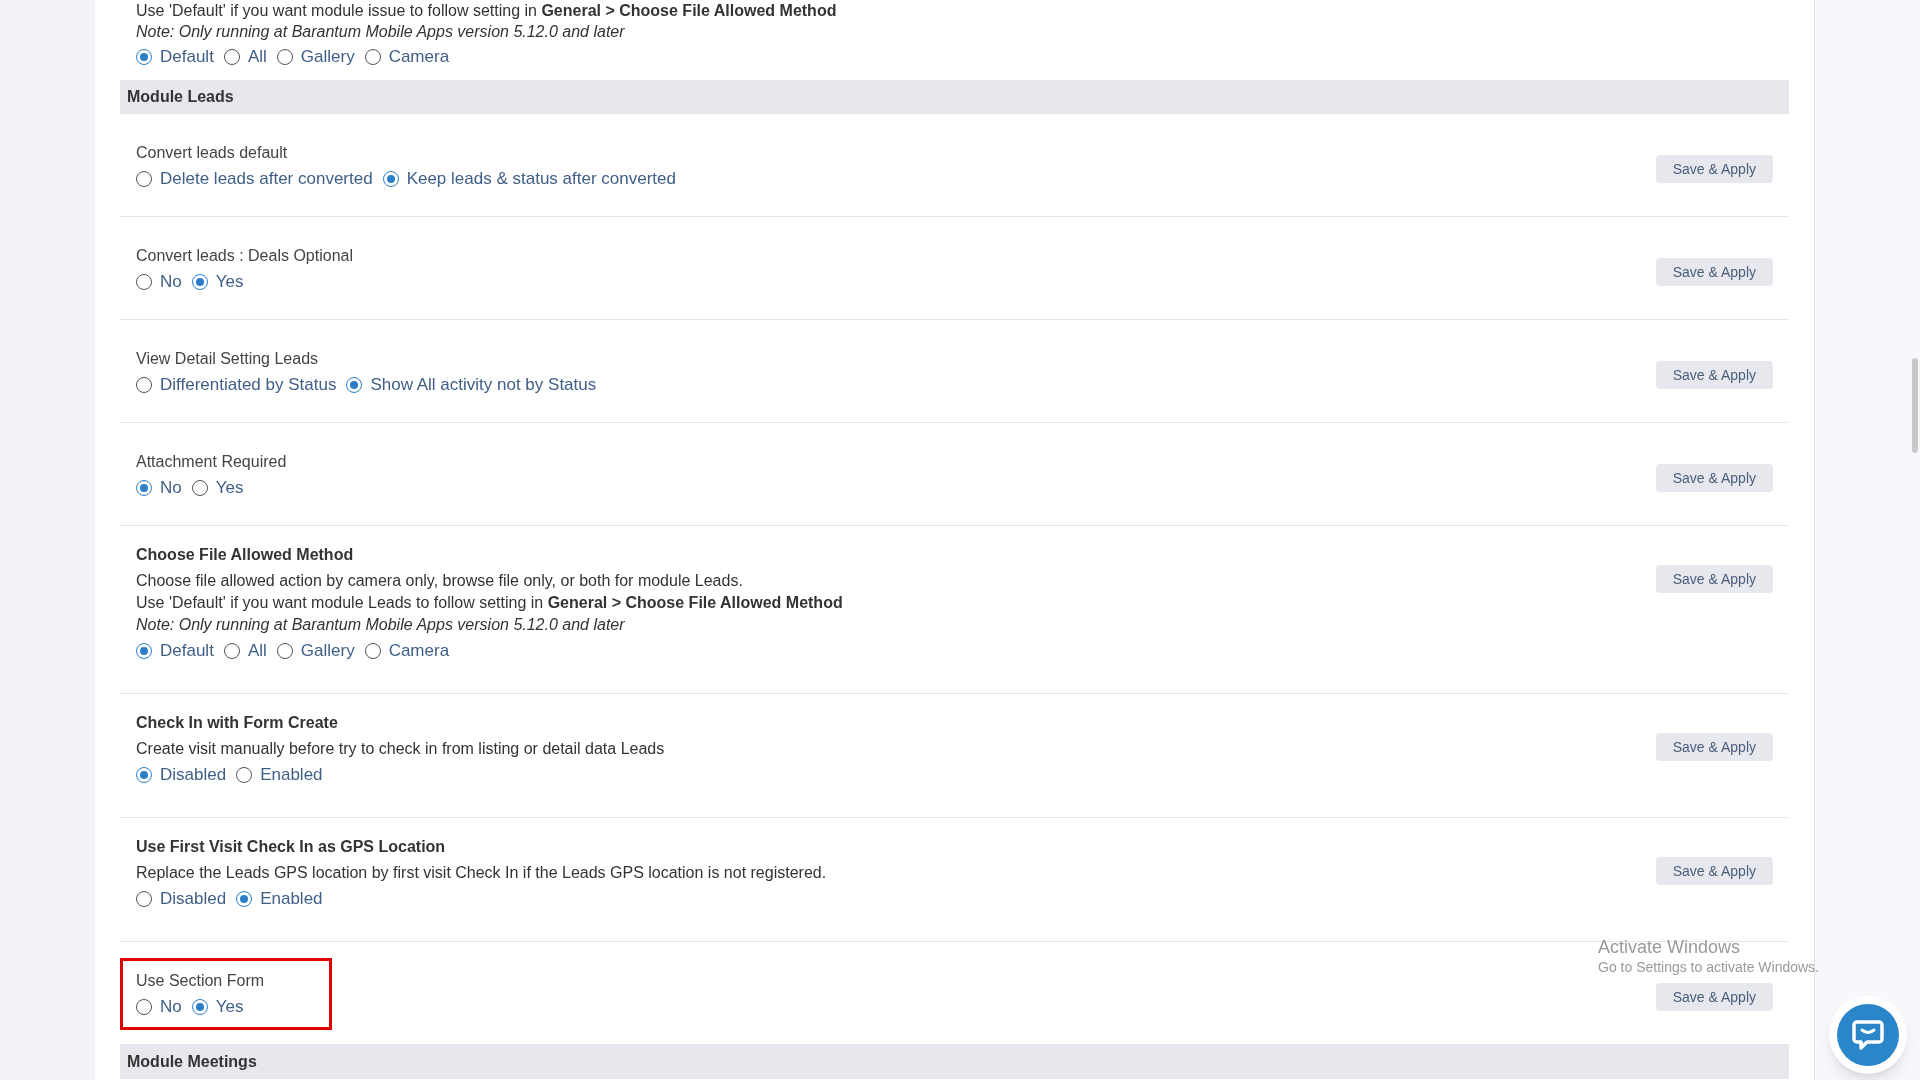 Image resolution: width=1920 pixels, height=1080 pixels. Describe the element at coordinates (954, 97) in the screenshot. I see `section-header: Module Leads` at that location.